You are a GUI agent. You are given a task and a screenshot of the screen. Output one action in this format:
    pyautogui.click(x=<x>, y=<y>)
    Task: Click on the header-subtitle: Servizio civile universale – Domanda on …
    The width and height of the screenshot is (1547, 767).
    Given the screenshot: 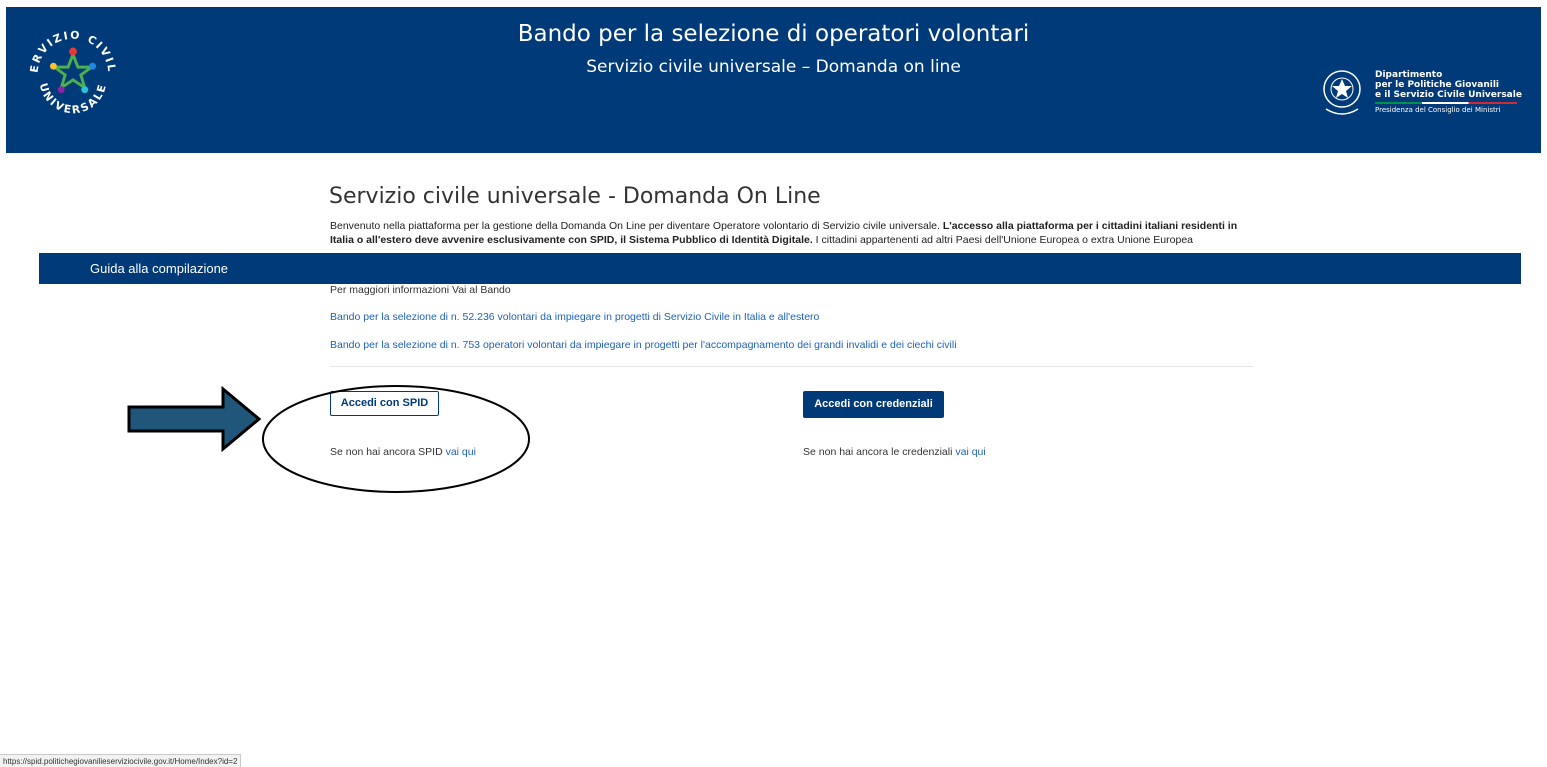 What is the action you would take?
    pyautogui.click(x=773, y=67)
    